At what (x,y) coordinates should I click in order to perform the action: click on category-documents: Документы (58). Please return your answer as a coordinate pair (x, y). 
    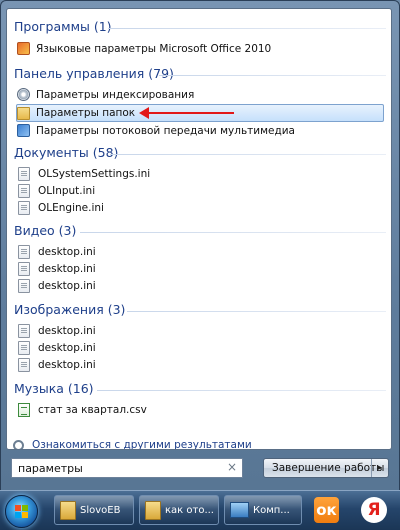
    Looking at the image, I should click on (66, 152).